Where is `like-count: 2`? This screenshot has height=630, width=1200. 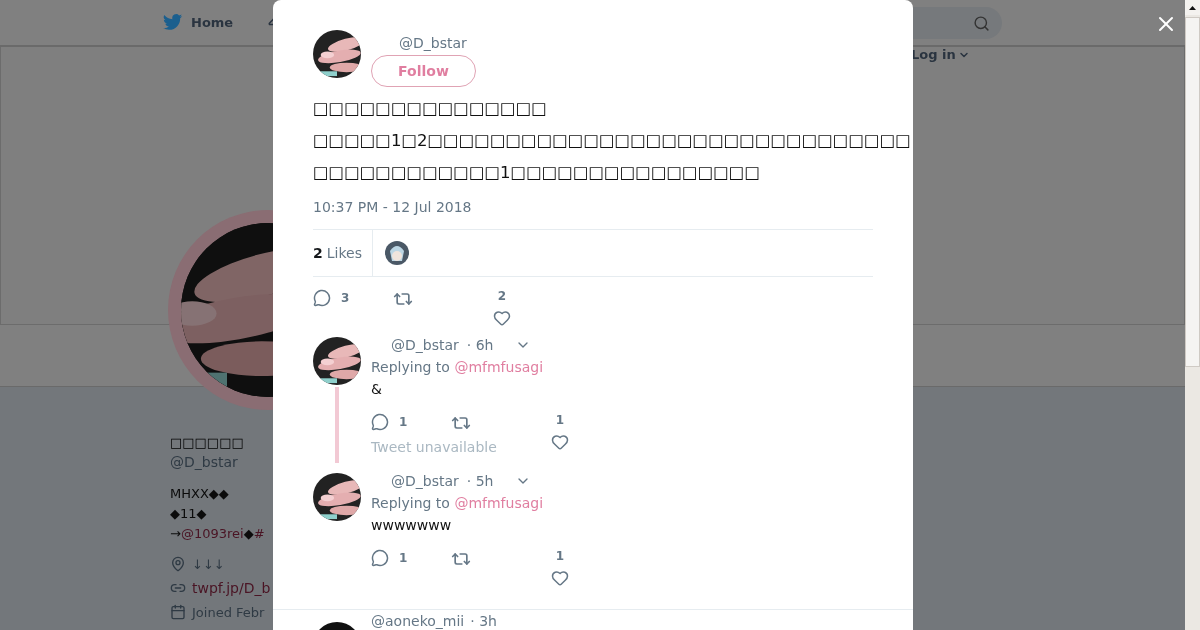
like-count: 2 is located at coordinates (502, 296).